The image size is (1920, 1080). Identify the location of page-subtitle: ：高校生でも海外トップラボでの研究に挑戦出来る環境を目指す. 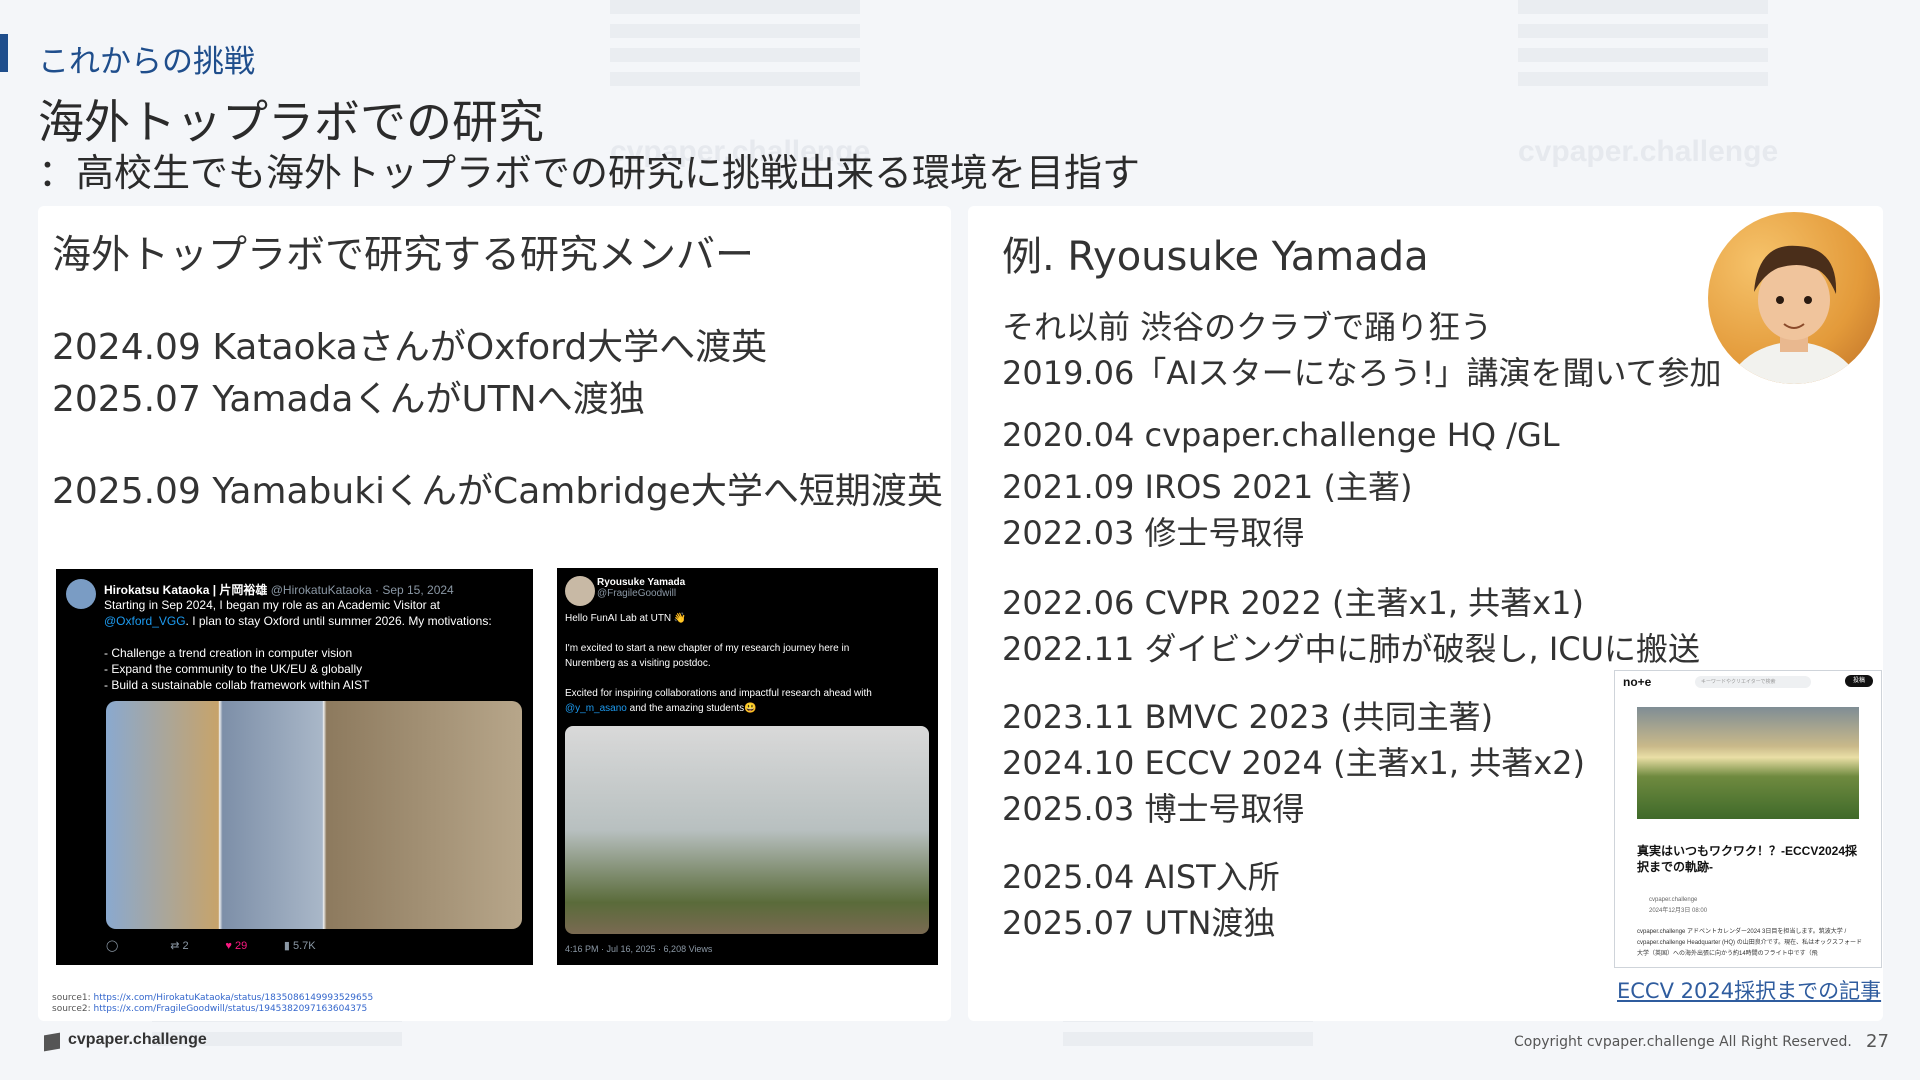
(589, 173).